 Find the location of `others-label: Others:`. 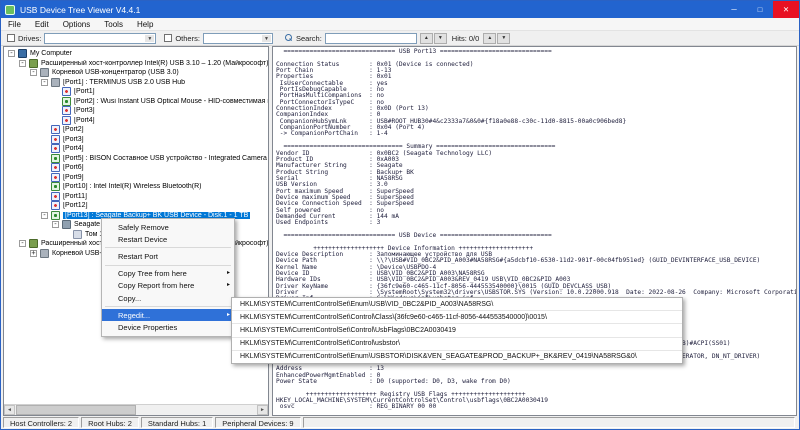

others-label: Others: is located at coordinates (187, 38).